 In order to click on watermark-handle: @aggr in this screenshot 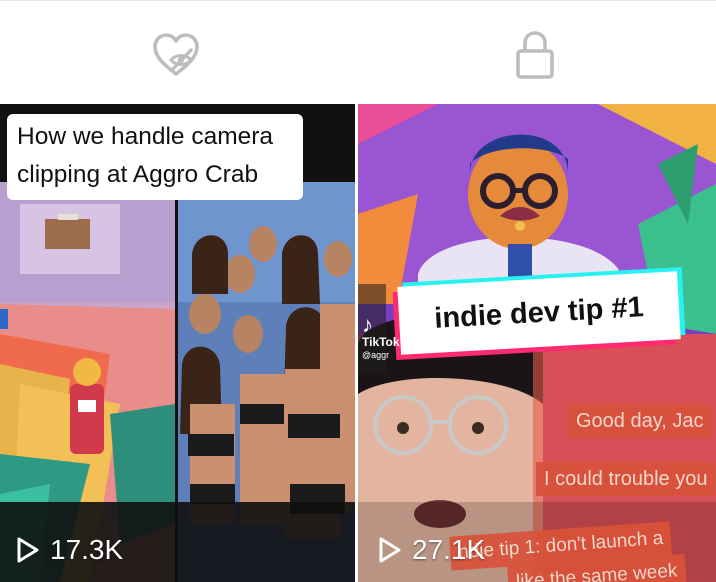, I will do `click(376, 355)`.